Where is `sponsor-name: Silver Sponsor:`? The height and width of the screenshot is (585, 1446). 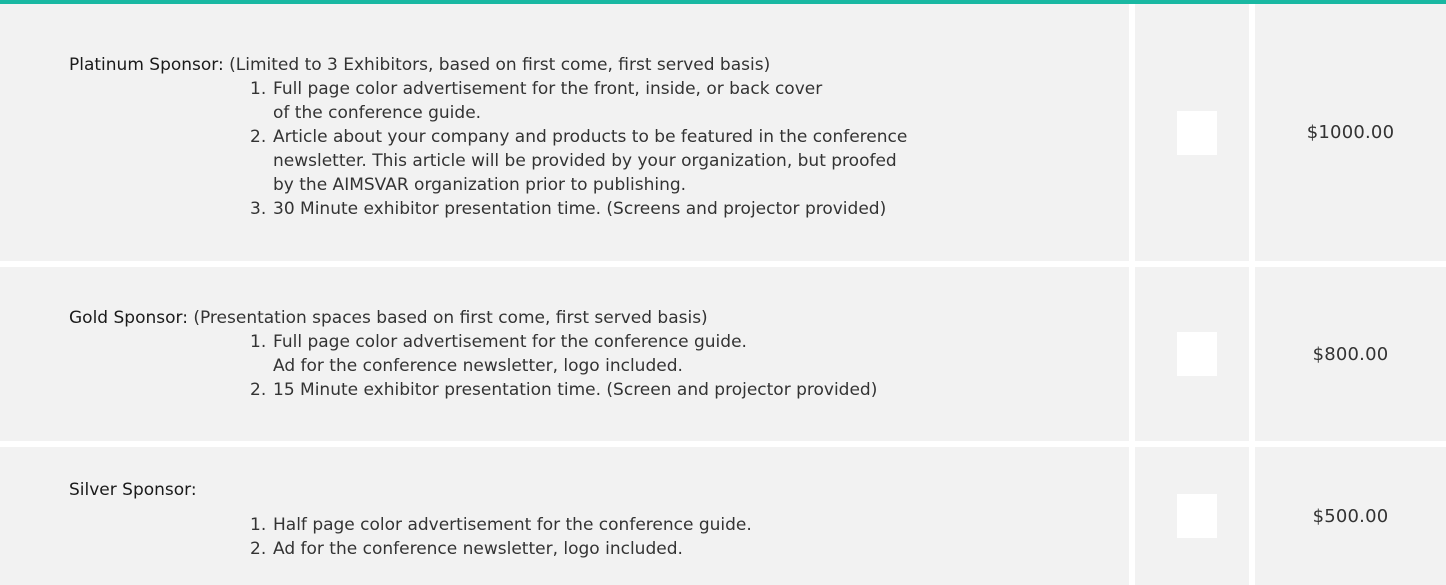
sponsor-name: Silver Sponsor: is located at coordinates (133, 489).